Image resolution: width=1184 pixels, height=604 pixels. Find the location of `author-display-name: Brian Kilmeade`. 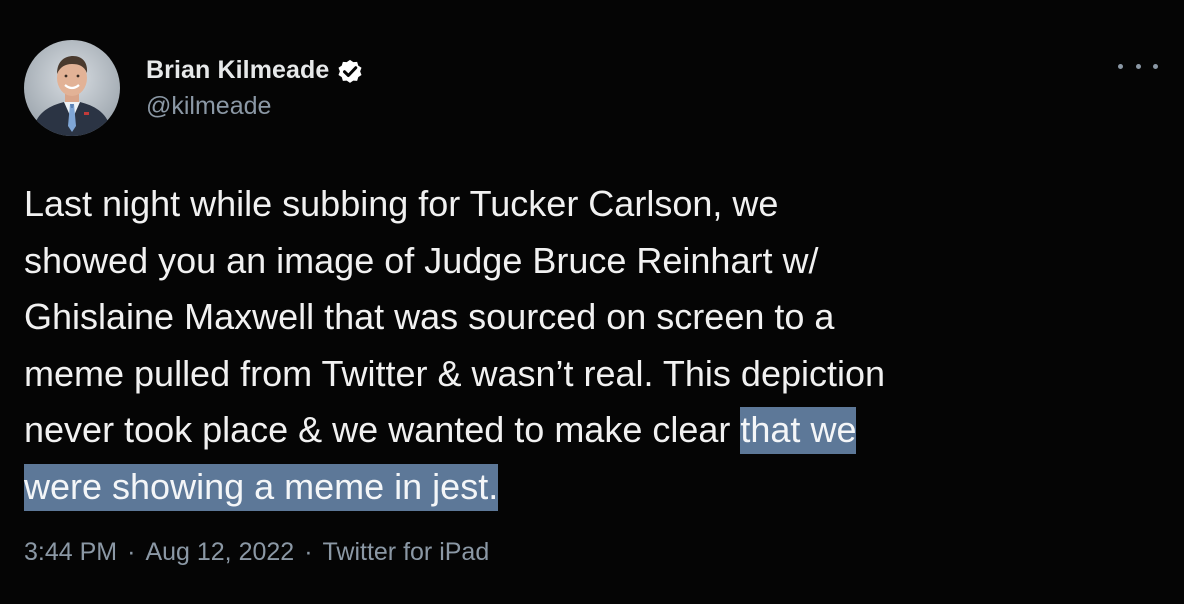

author-display-name: Brian Kilmeade is located at coordinates (237, 70).